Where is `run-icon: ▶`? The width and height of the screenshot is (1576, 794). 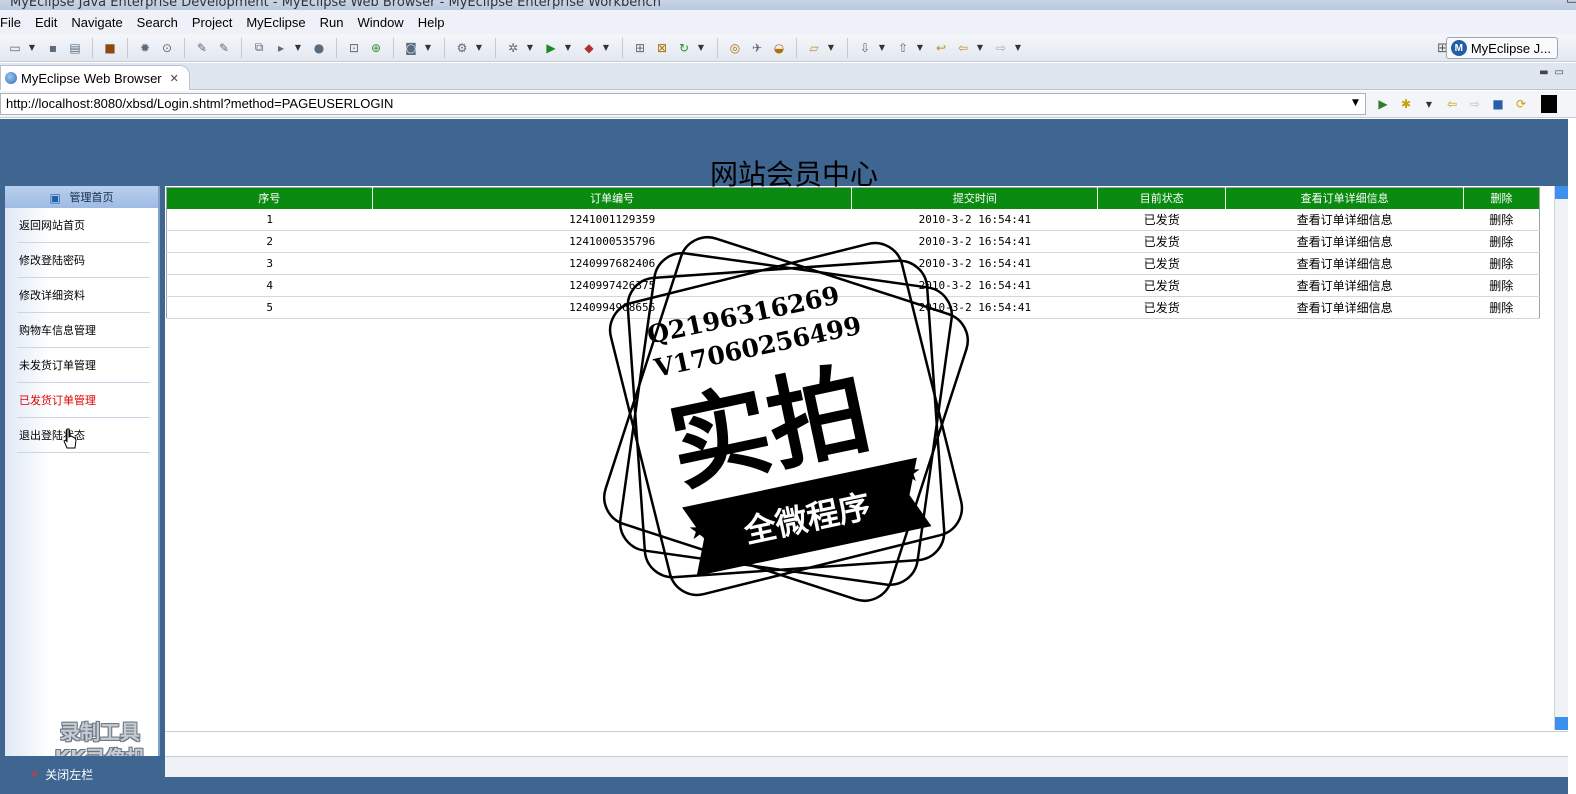
run-icon: ▶ is located at coordinates (551, 48).